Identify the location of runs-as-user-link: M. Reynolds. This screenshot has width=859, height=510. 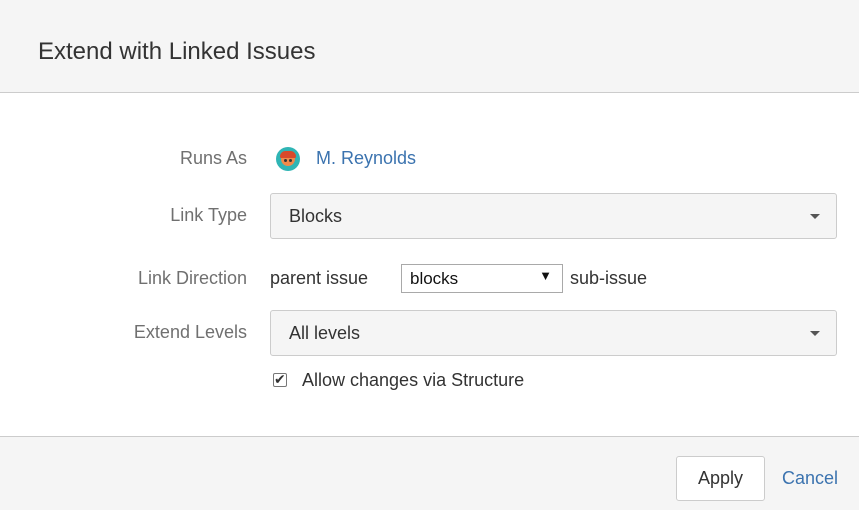
(366, 158).